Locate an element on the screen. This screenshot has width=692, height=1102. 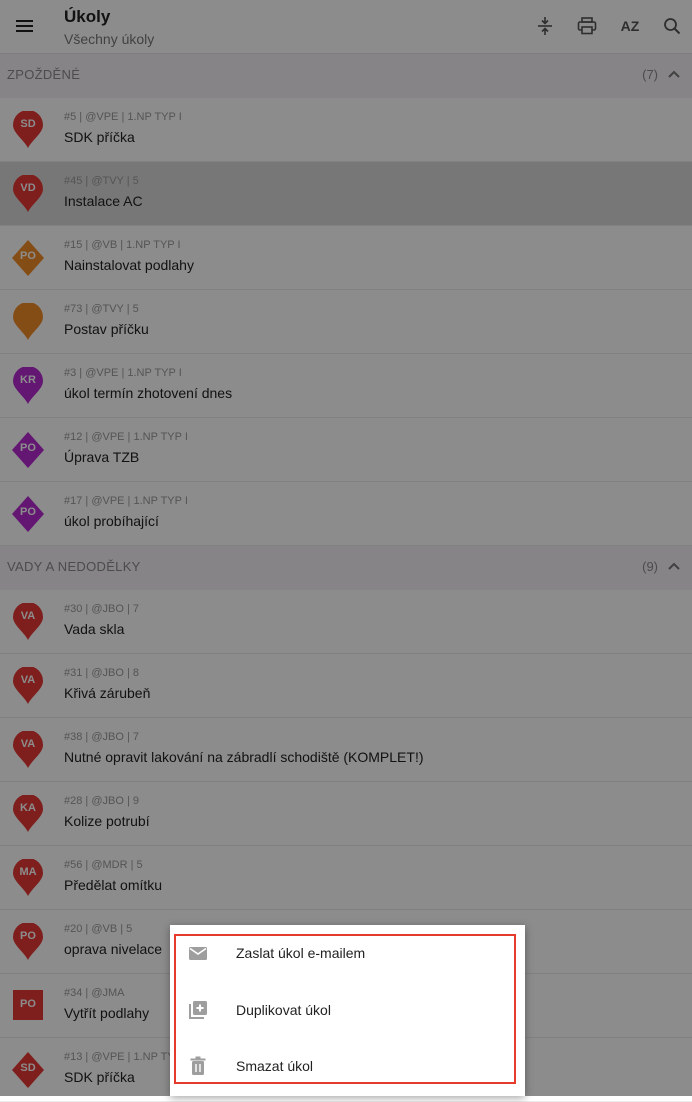
duplicate-task-item: Duplikovat úkol is located at coordinates (347, 1010).